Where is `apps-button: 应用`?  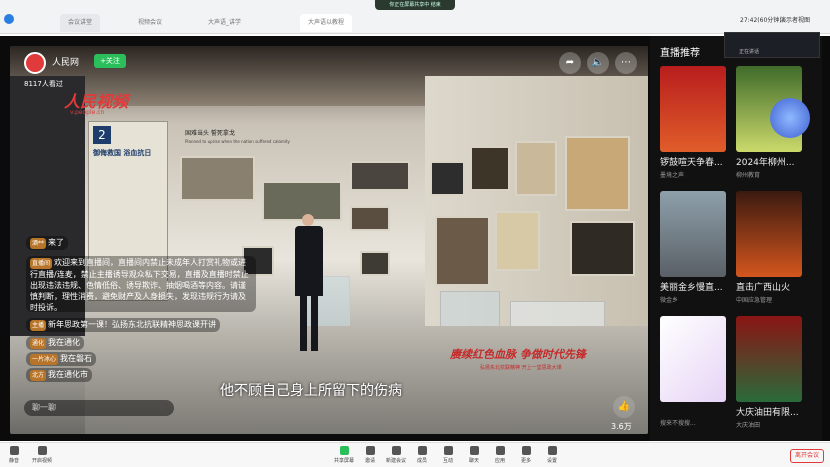
apps-button: 应用 is located at coordinates (500, 455).